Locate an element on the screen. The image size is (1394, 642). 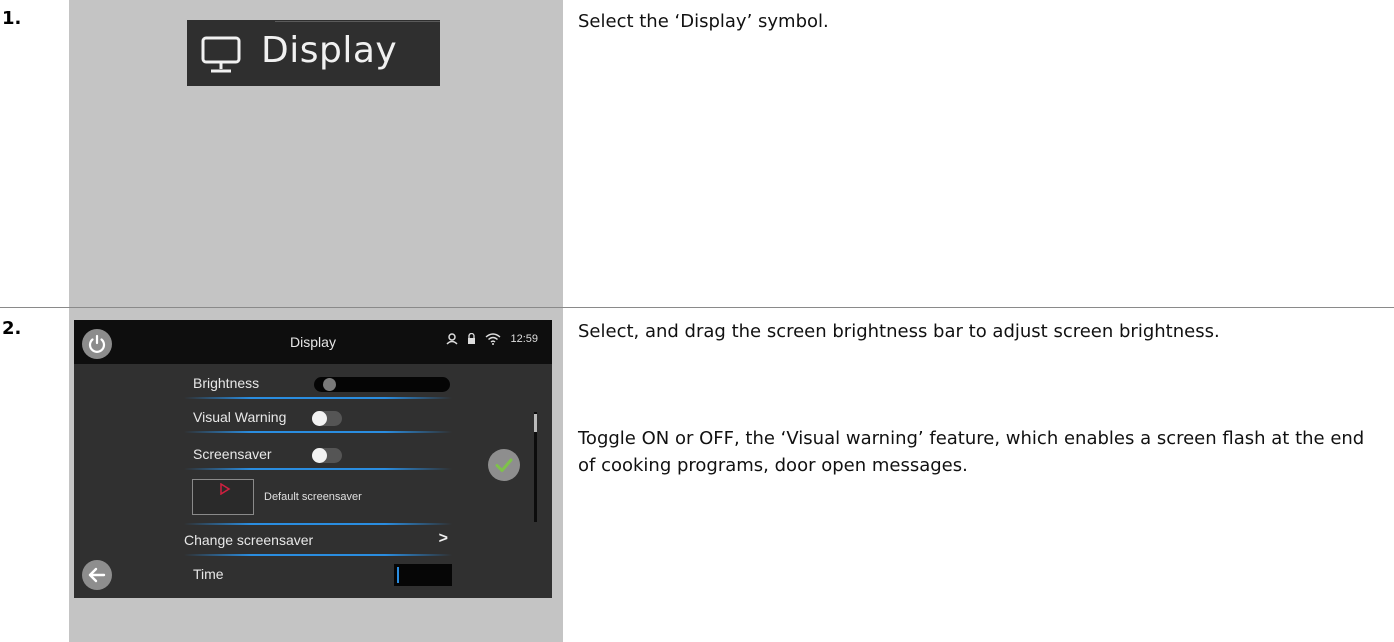
scrollbar-thumb is located at coordinates (535, 423).